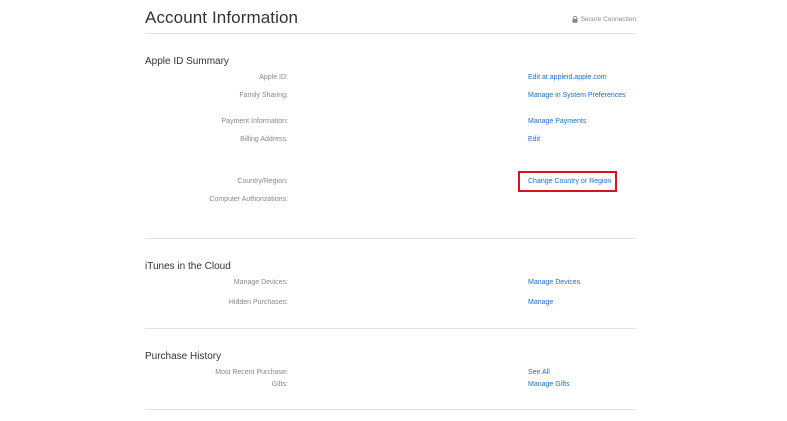  What do you see at coordinates (273, 77) in the screenshot?
I see `apple-id-label: Apple ID:` at bounding box center [273, 77].